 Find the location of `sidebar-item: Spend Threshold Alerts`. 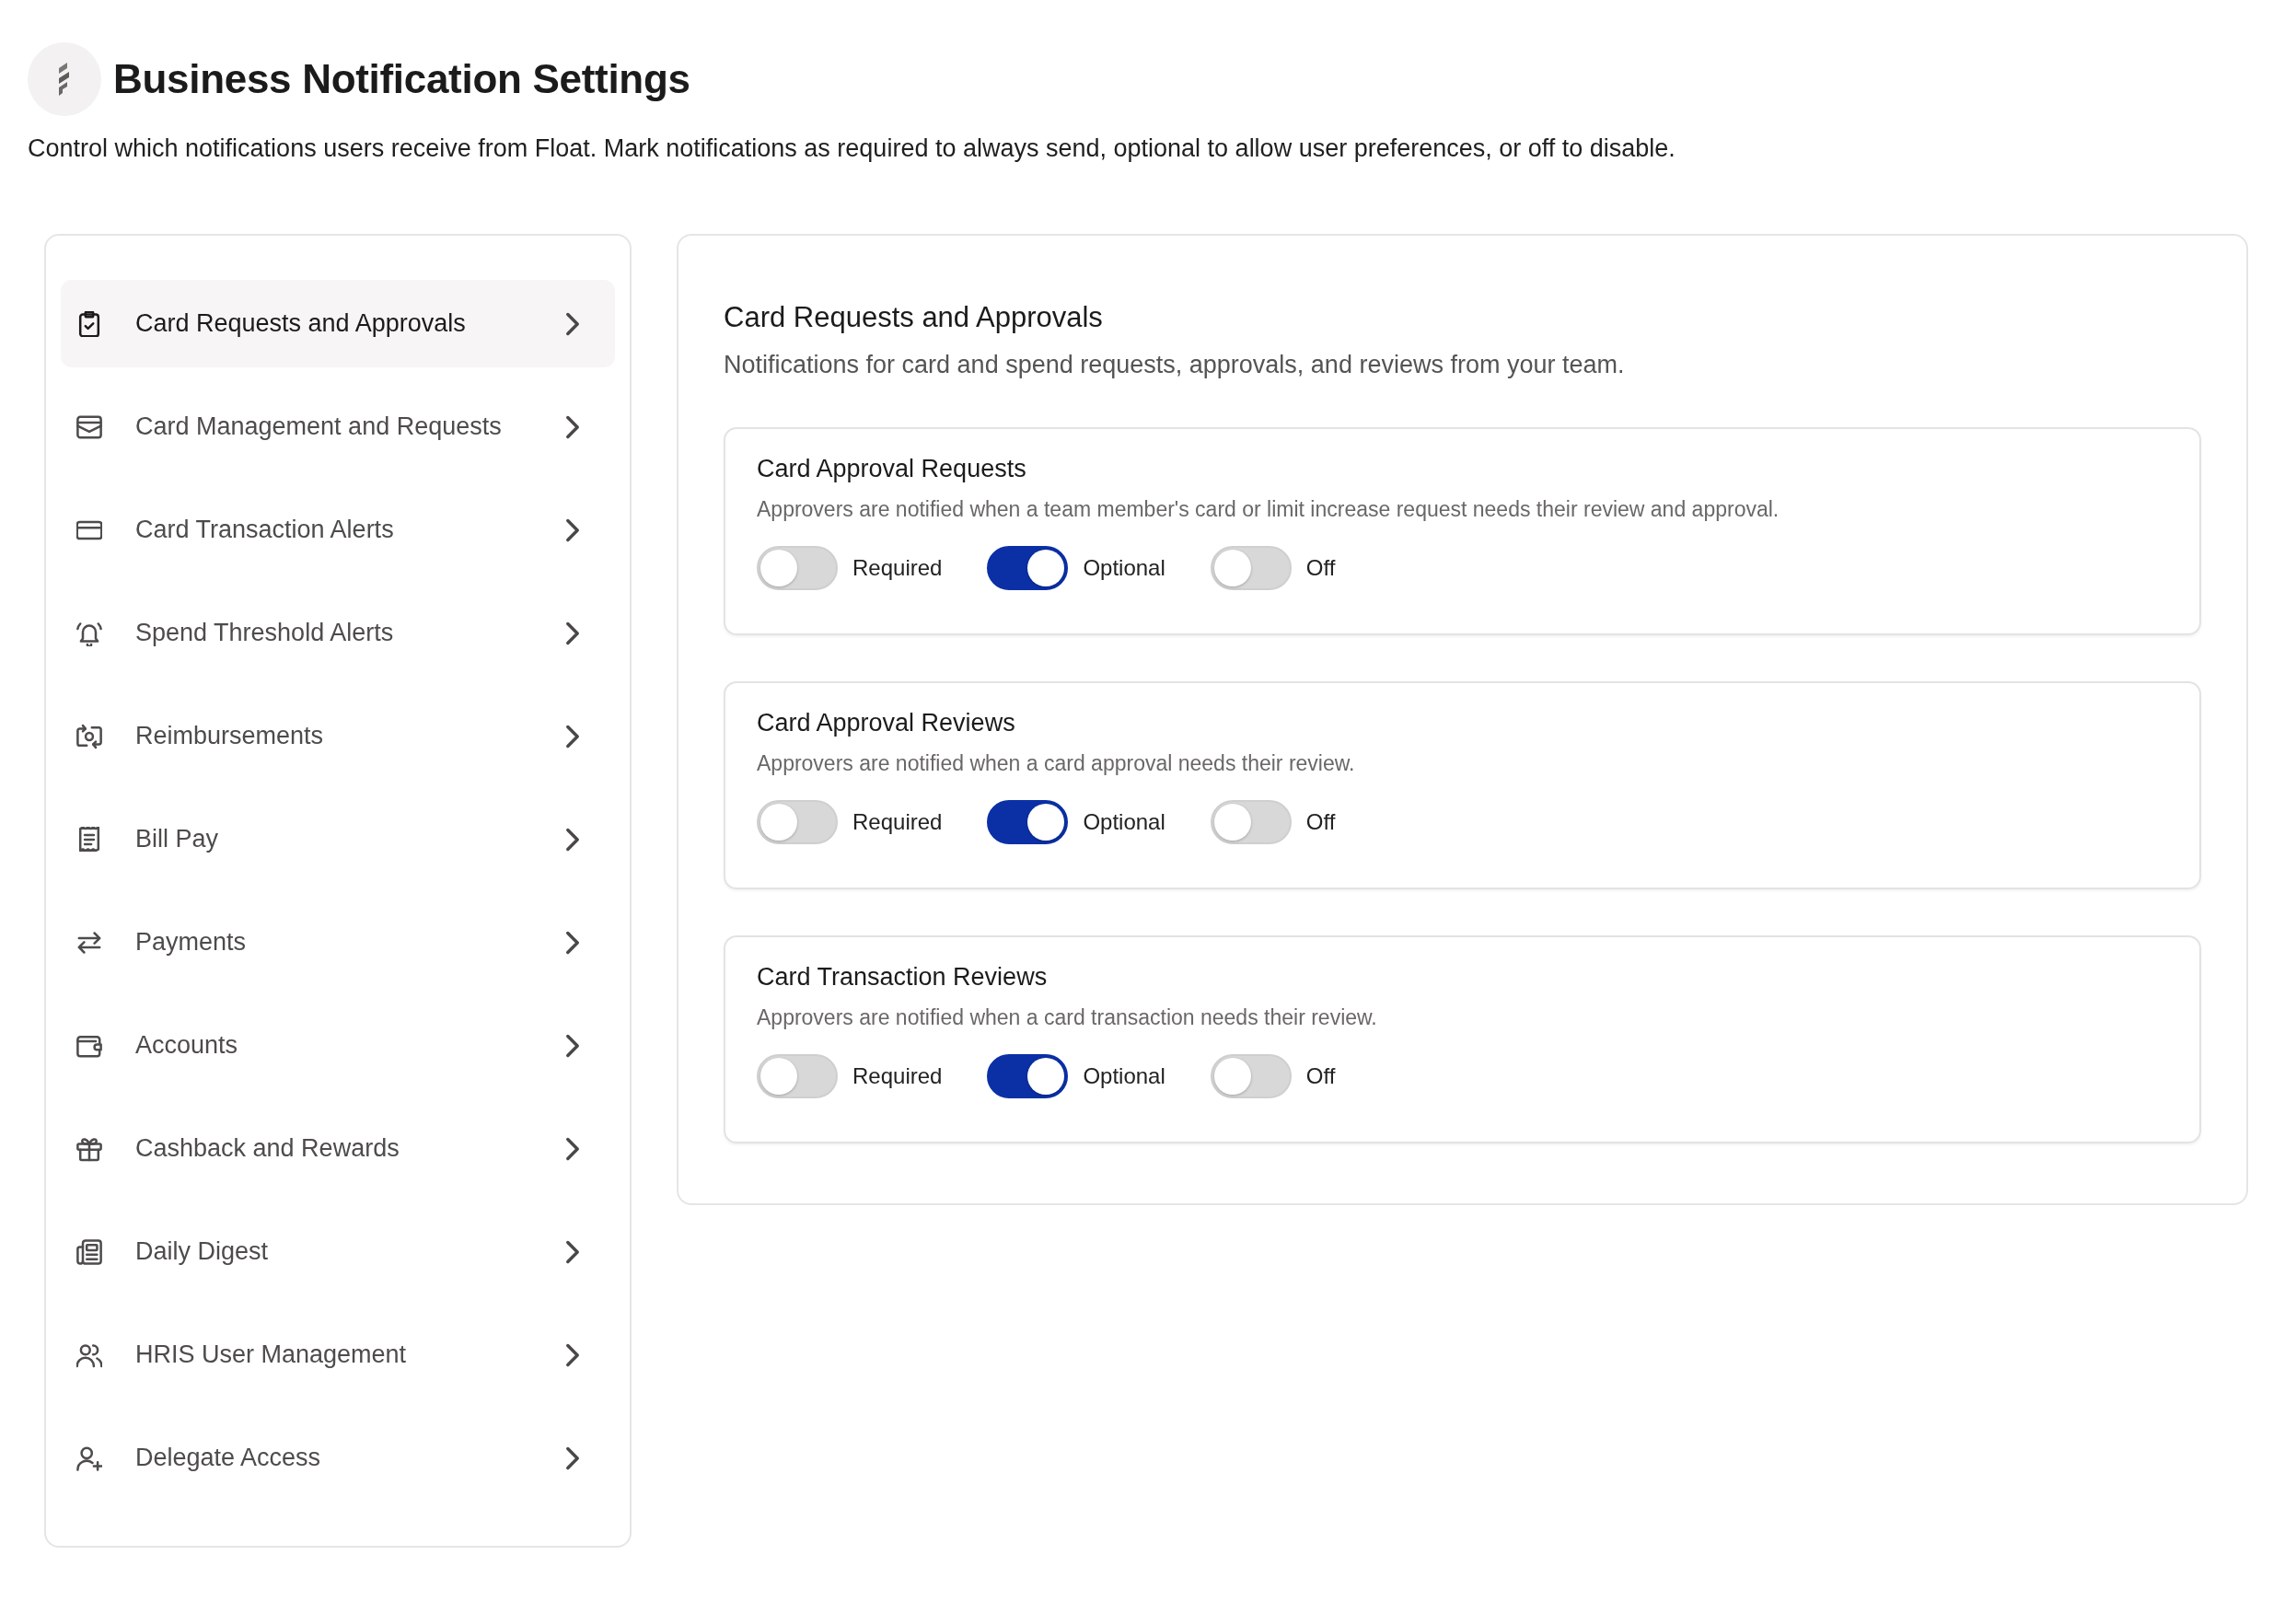

sidebar-item: Spend Threshold Alerts is located at coordinates (338, 633).